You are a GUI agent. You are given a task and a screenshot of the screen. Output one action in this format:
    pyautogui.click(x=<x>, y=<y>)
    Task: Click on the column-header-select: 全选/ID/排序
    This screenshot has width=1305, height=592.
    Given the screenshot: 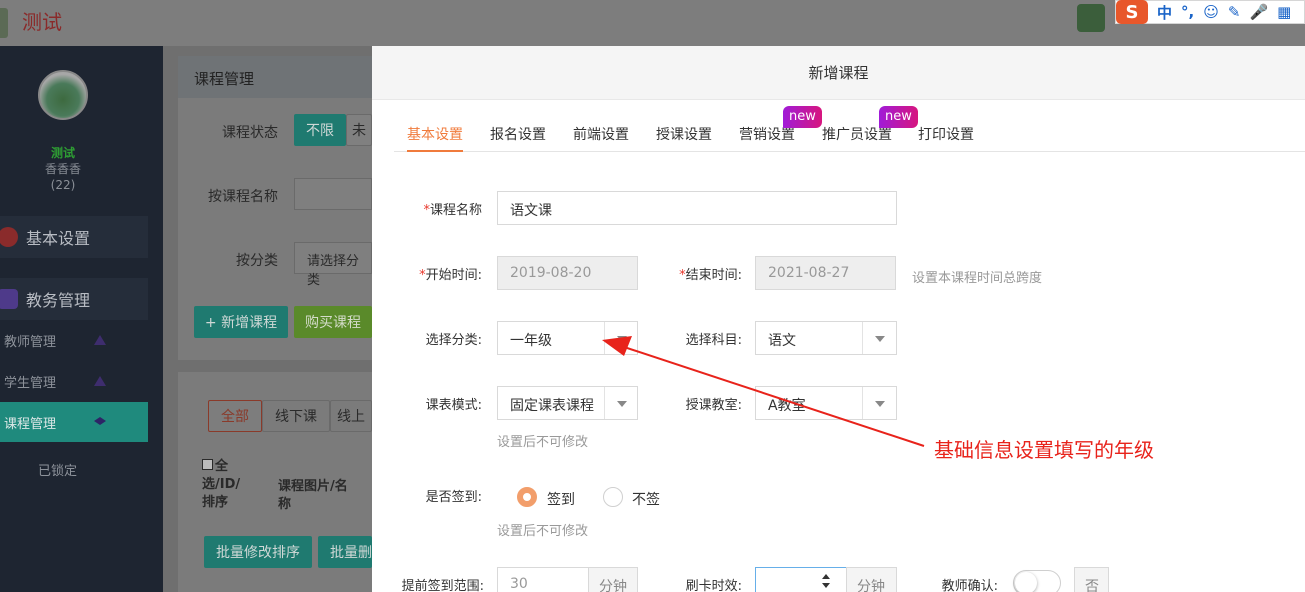 What is the action you would take?
    pyautogui.click(x=223, y=485)
    